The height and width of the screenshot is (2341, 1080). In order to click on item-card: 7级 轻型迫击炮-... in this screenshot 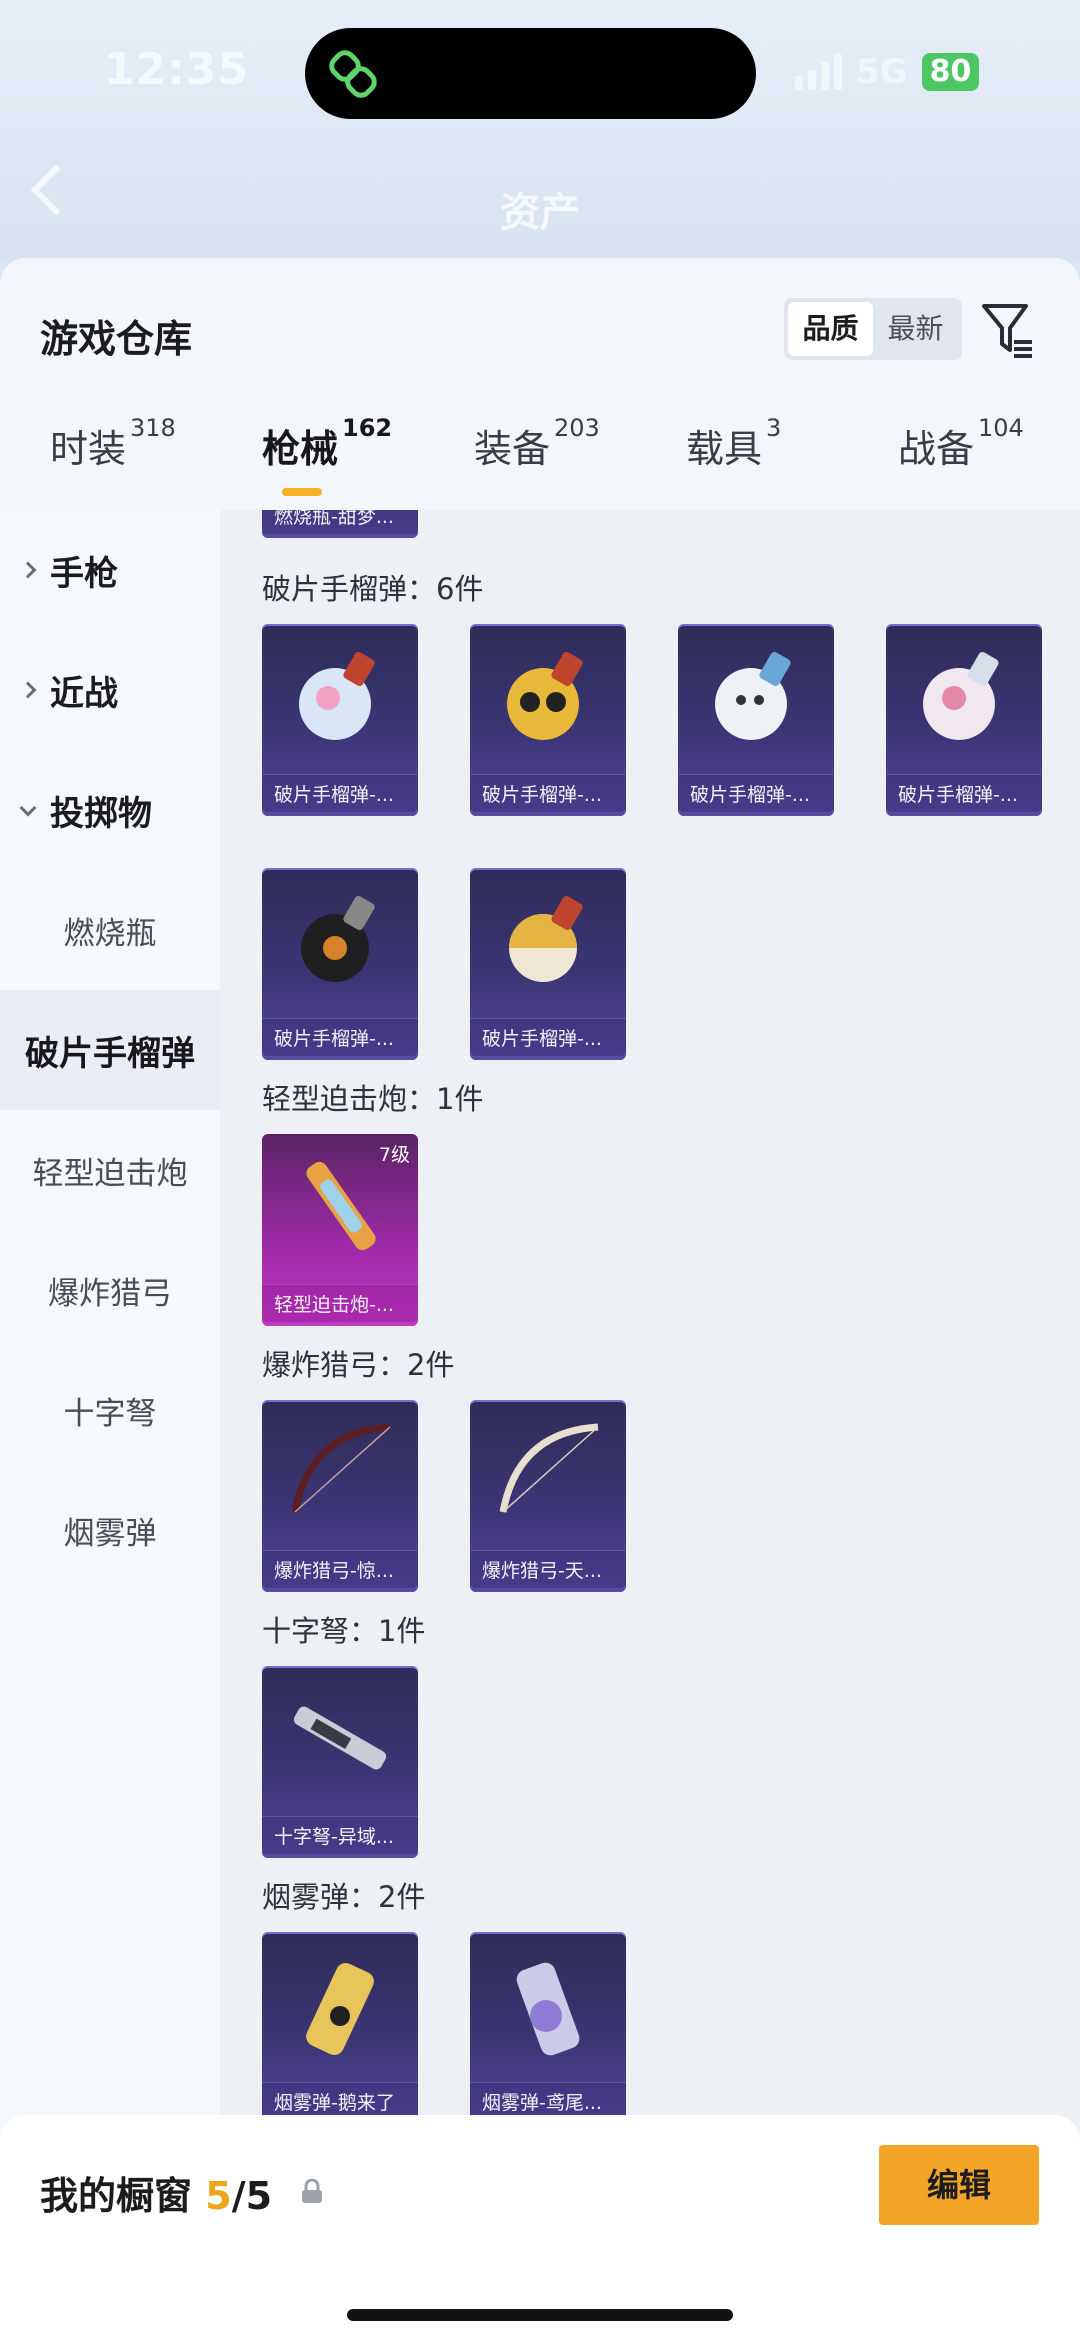, I will do `click(340, 1230)`.